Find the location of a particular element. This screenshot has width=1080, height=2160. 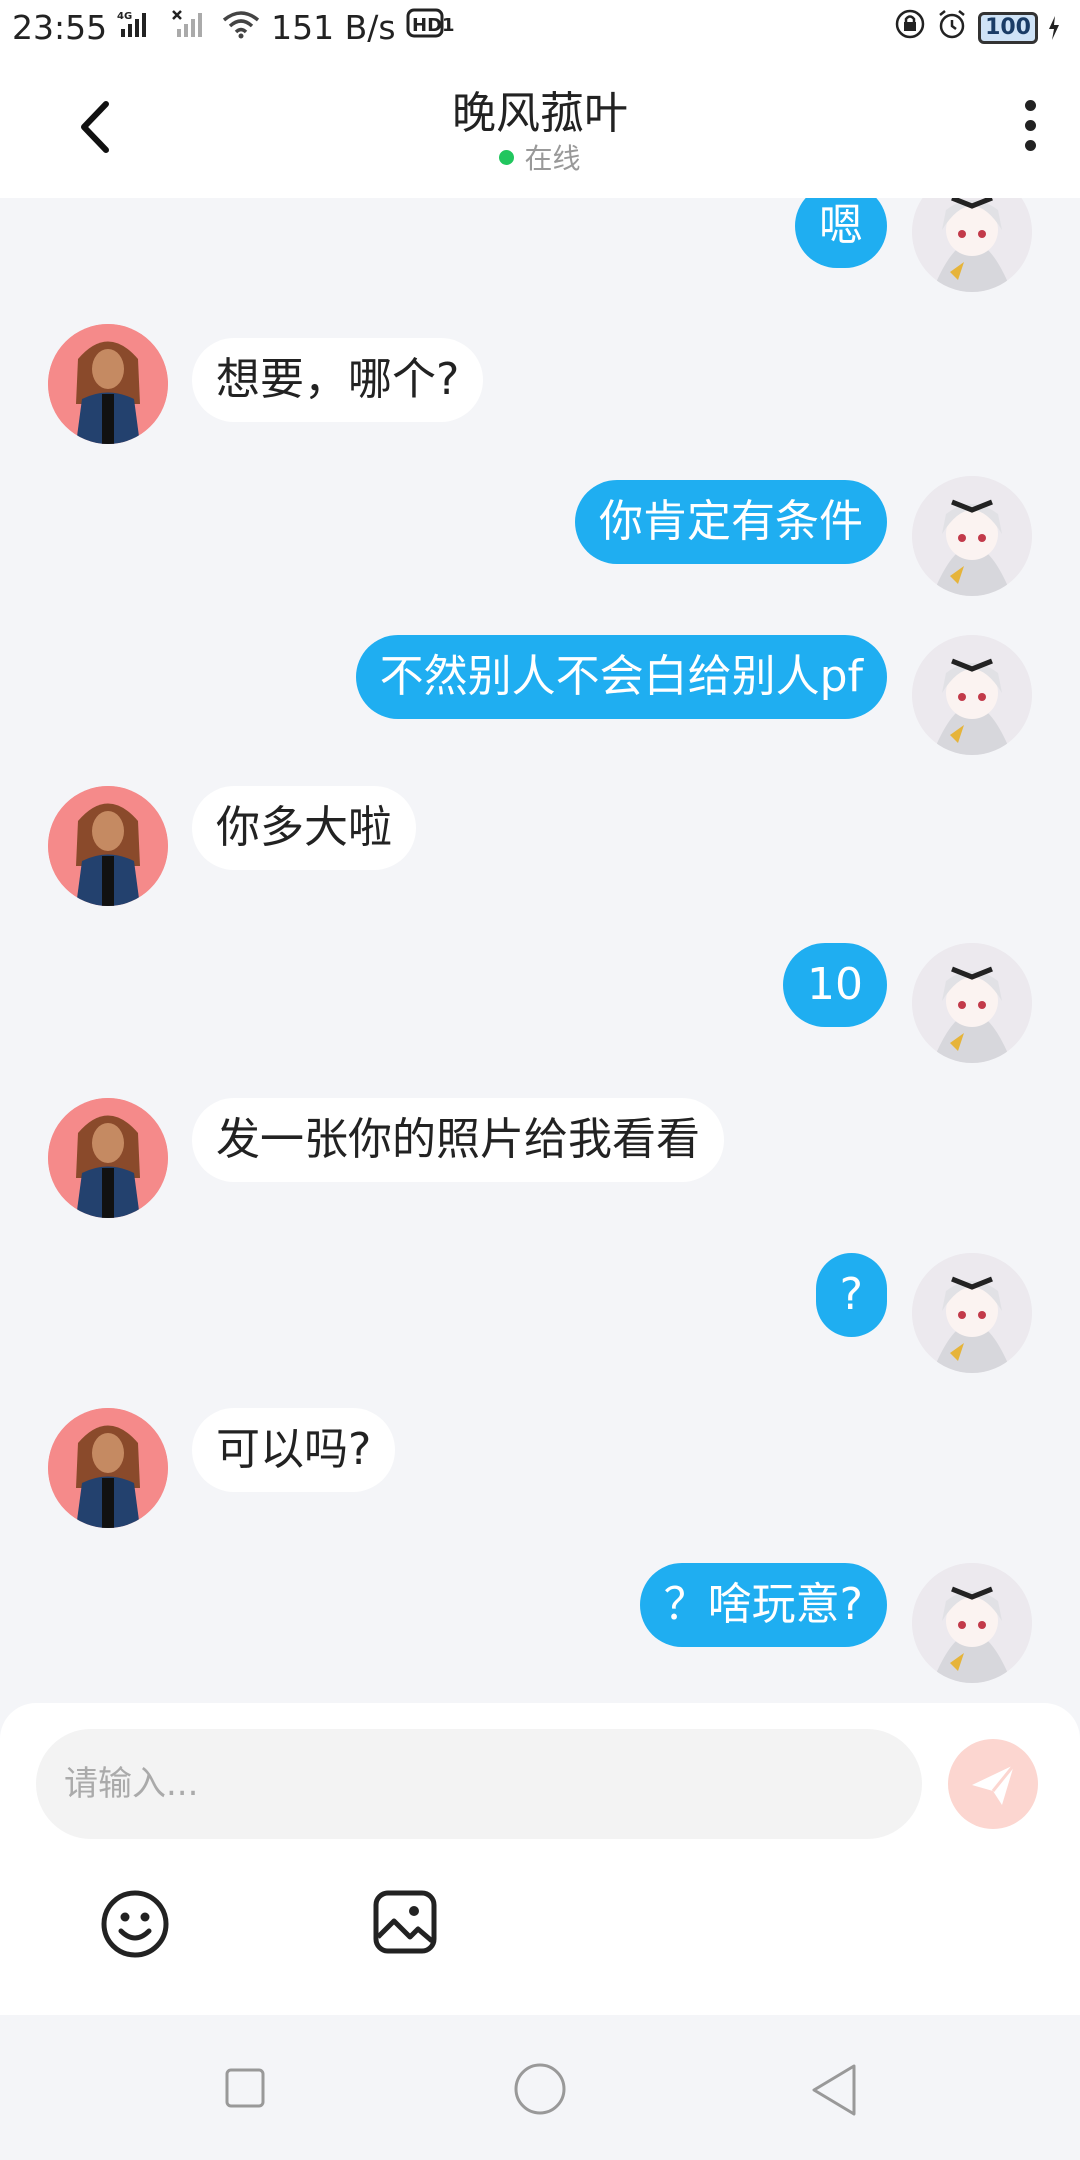

circle-icon is located at coordinates (540, 2089).